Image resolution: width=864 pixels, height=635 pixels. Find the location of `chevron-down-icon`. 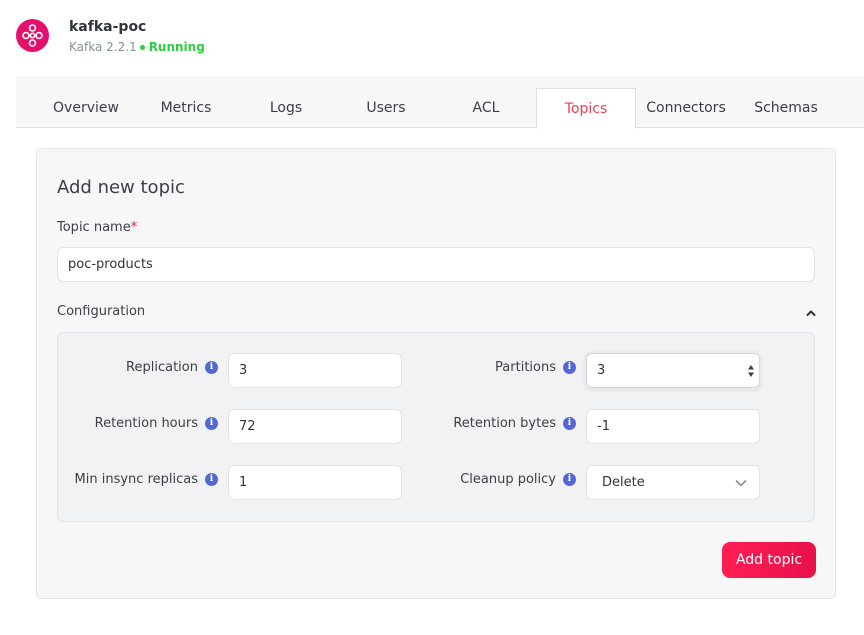

chevron-down-icon is located at coordinates (741, 483).